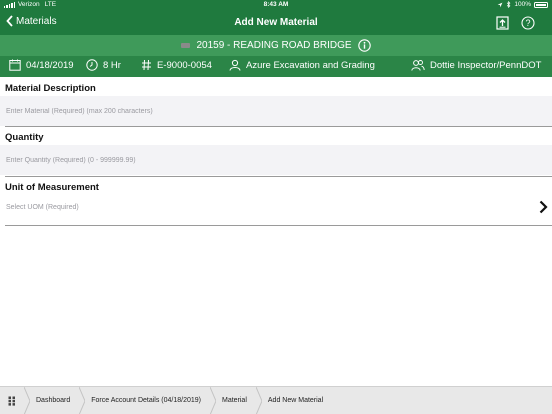  What do you see at coordinates (50, 88) in the screenshot?
I see `material-description-label: Material Description` at bounding box center [50, 88].